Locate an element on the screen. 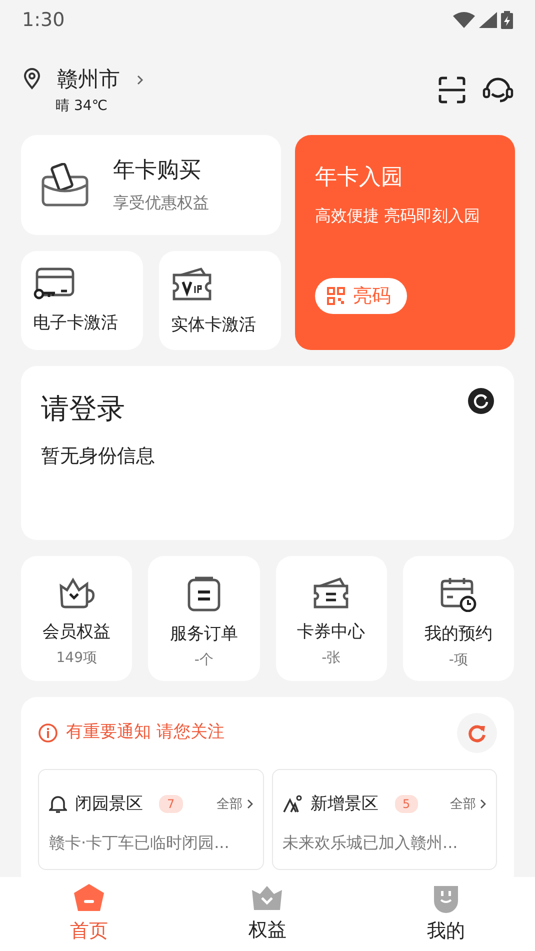 This screenshot has width=535, height=951. qr-code-icon is located at coordinates (336, 295).